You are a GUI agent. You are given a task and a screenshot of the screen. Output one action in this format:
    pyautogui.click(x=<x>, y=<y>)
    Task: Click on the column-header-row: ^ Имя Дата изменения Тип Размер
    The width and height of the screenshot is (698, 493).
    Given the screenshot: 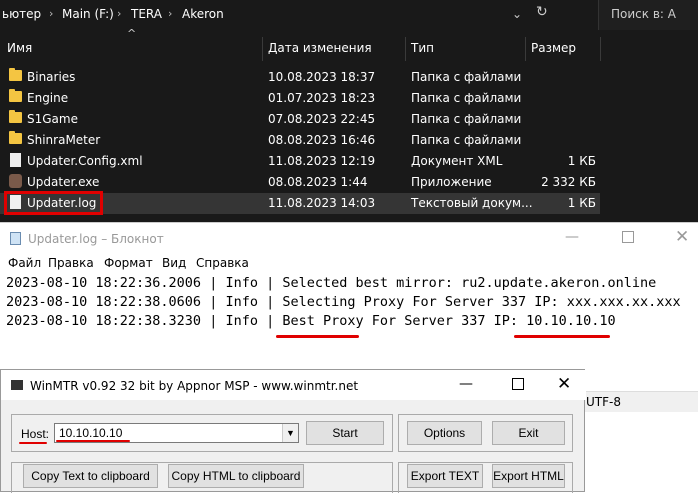 What is the action you would take?
    pyautogui.click(x=349, y=44)
    